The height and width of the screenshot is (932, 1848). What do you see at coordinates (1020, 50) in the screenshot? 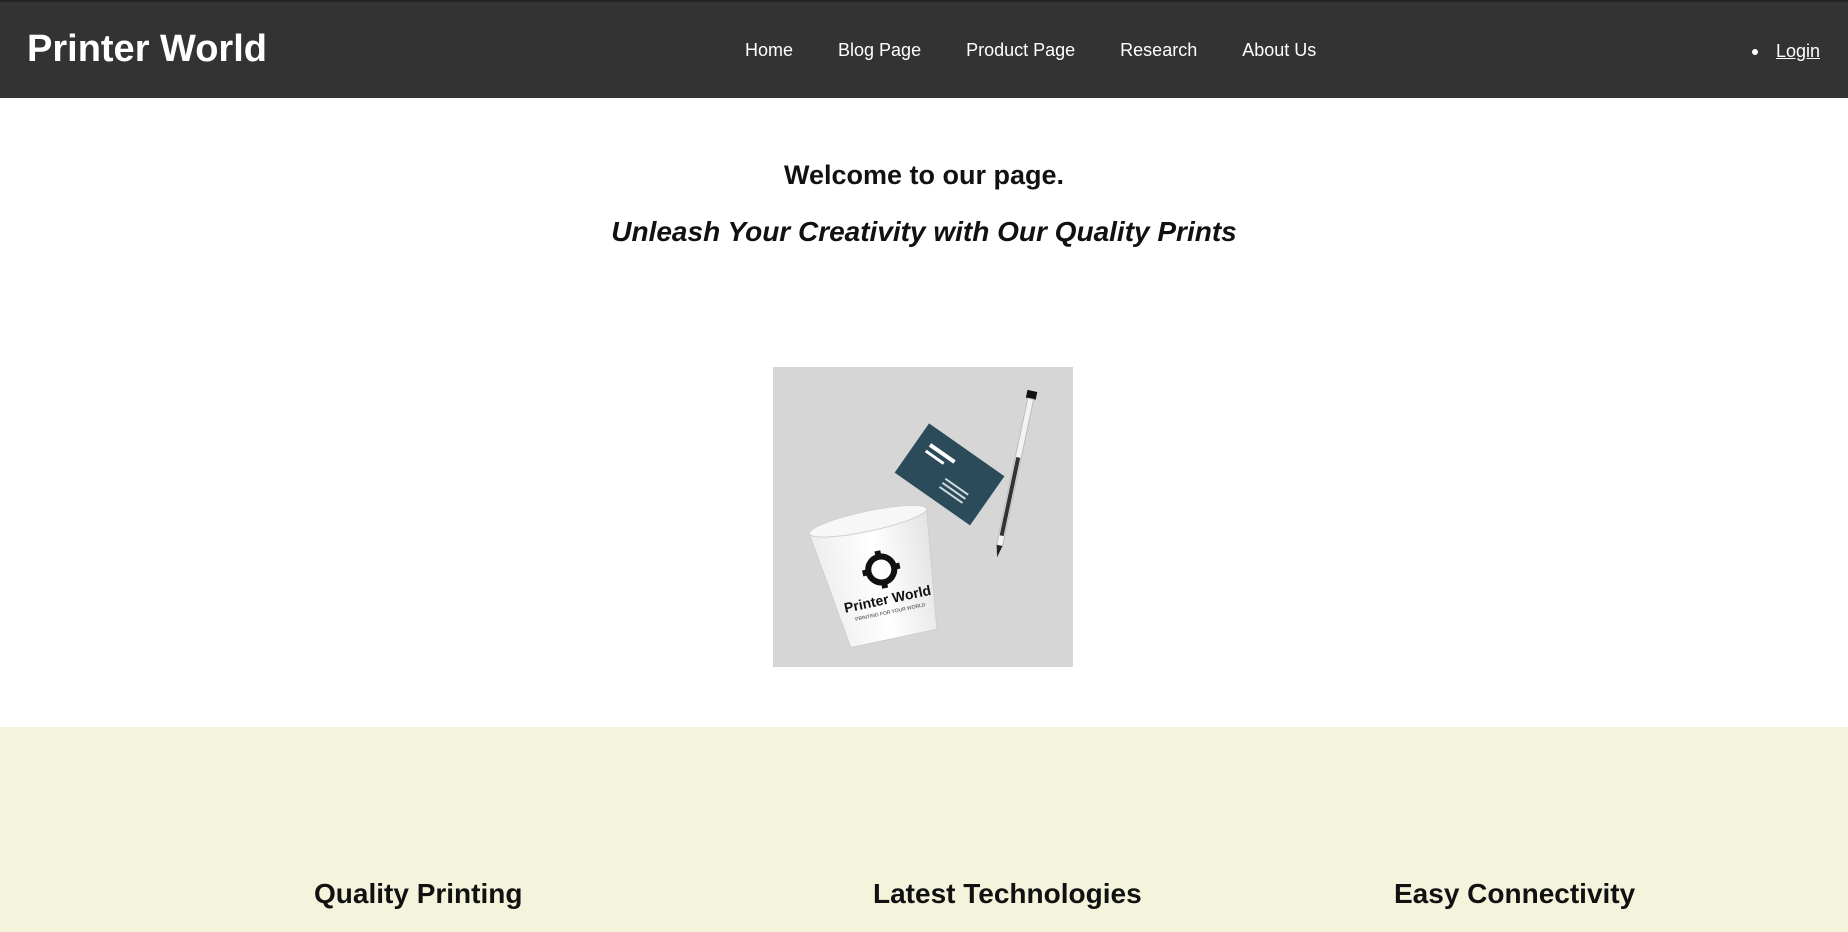
I see `nav-product-link: Product Page` at bounding box center [1020, 50].